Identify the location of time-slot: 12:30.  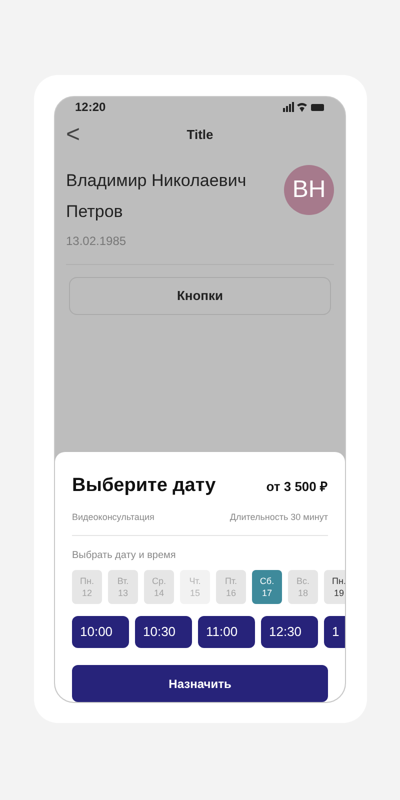
(289, 632).